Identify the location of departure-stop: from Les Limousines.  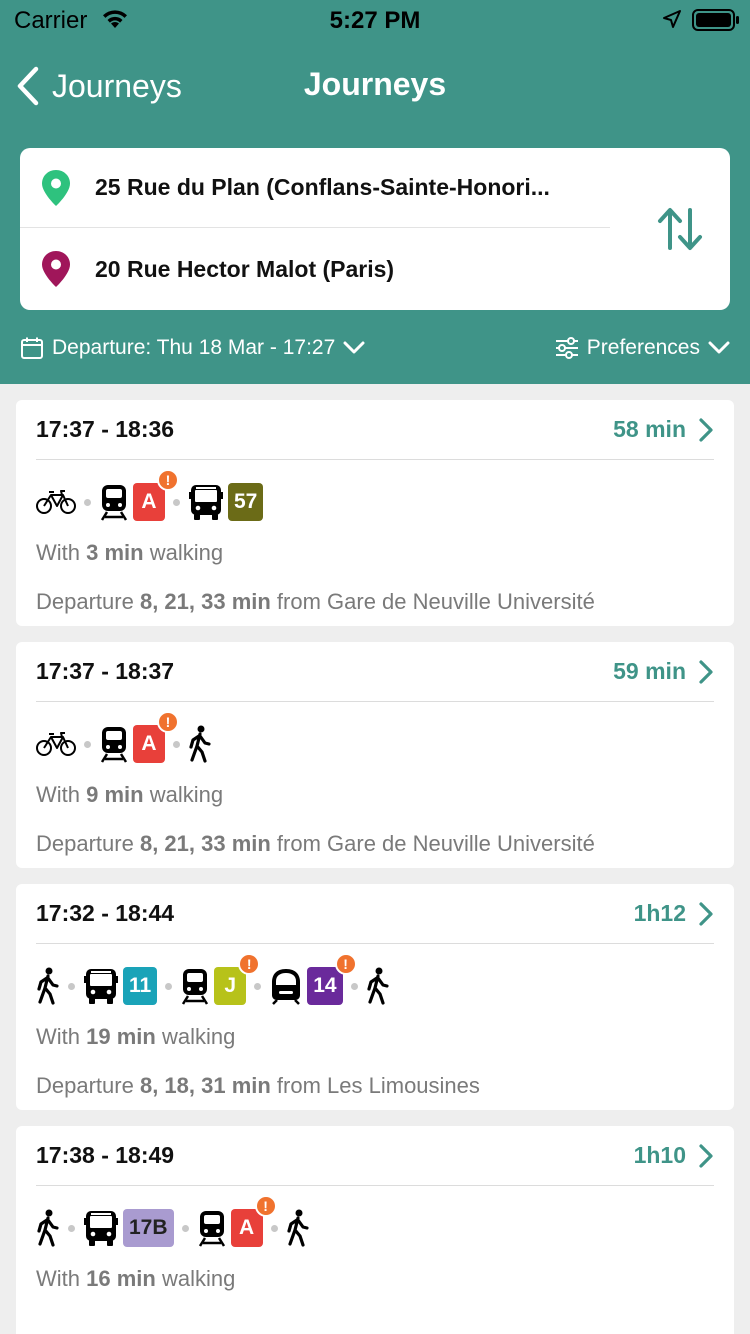
(375, 1085).